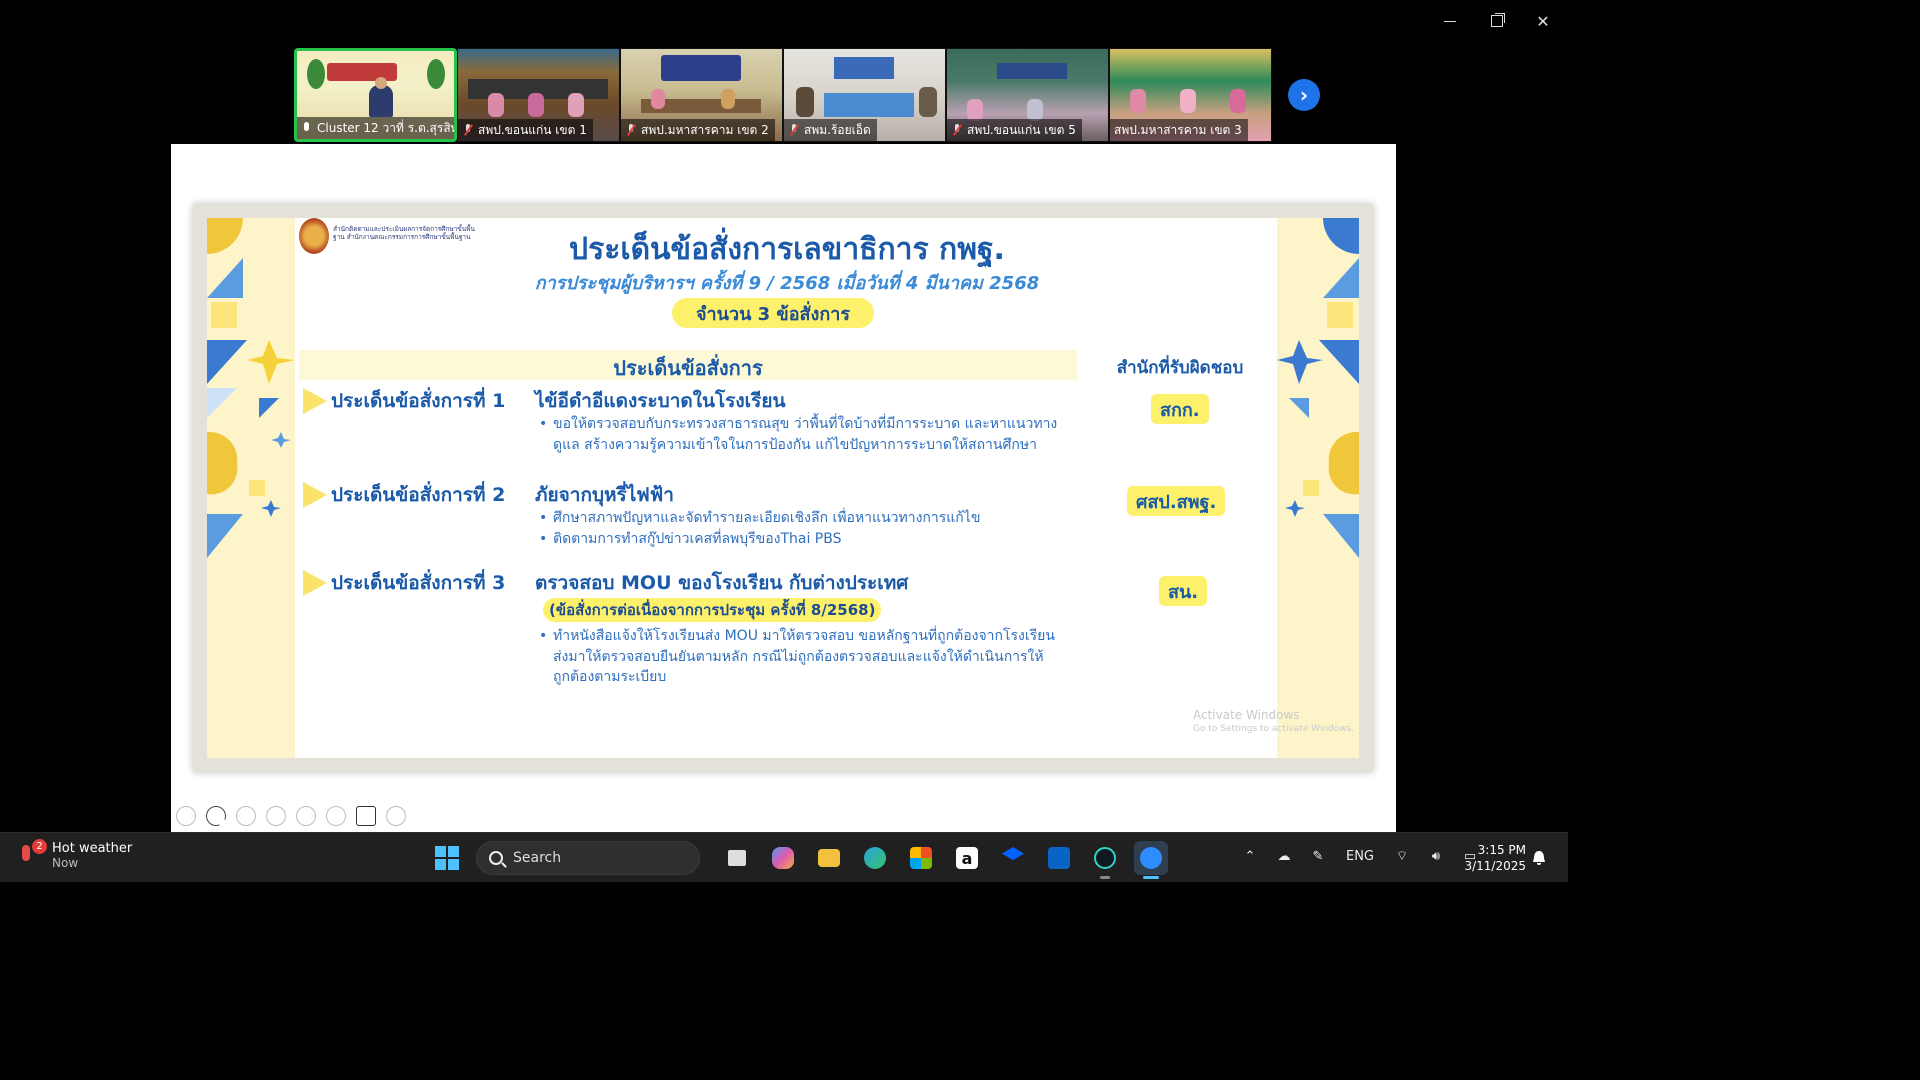 The width and height of the screenshot is (1920, 1080). I want to click on taskbar-apps: Search a, so click(799, 860).